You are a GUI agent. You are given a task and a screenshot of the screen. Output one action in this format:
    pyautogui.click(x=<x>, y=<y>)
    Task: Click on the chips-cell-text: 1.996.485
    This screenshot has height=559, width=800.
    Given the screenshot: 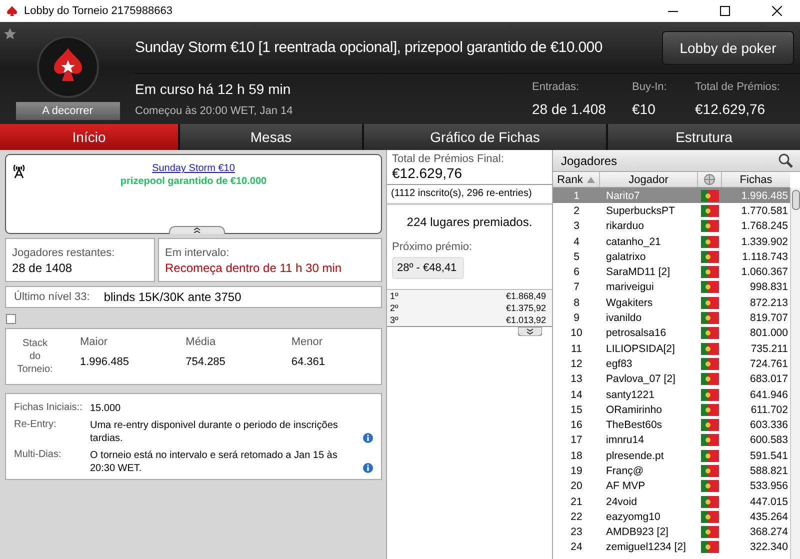 What is the action you would take?
    pyautogui.click(x=764, y=196)
    